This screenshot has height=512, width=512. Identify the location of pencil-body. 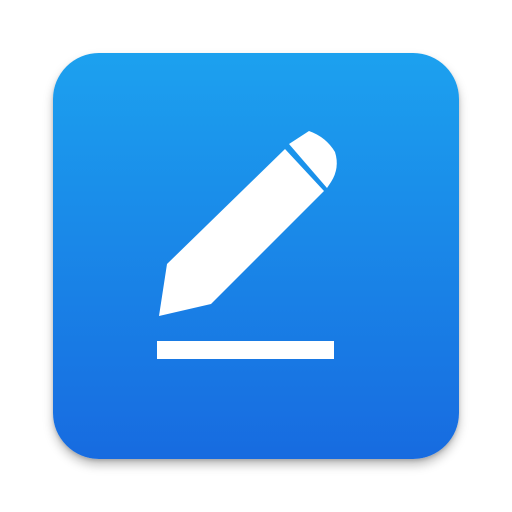
(241, 232).